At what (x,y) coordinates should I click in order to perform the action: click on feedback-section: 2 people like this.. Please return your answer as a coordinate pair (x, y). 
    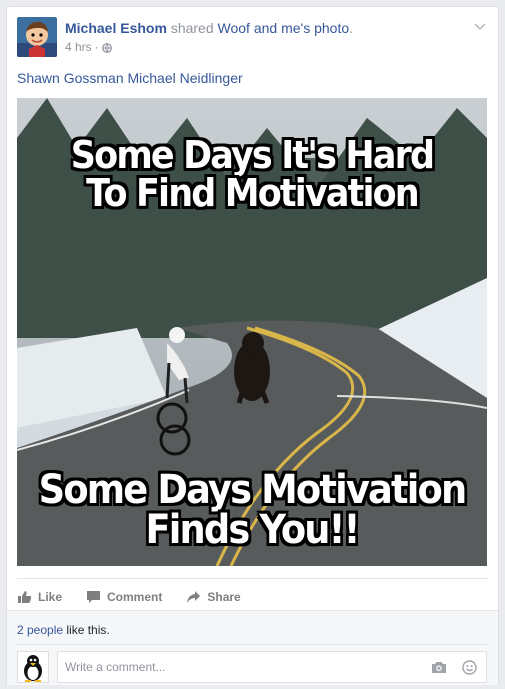
    Looking at the image, I should click on (252, 647).